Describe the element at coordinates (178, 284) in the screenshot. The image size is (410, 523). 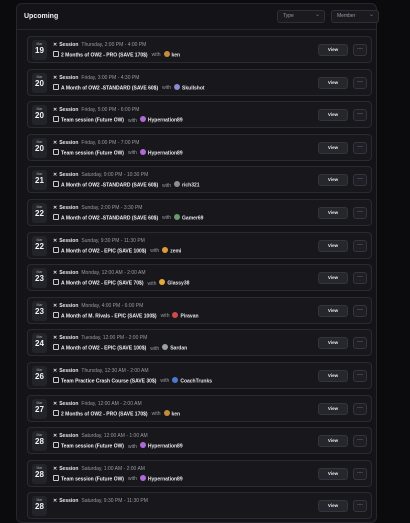
I see `member-name: Glassy38` at that location.